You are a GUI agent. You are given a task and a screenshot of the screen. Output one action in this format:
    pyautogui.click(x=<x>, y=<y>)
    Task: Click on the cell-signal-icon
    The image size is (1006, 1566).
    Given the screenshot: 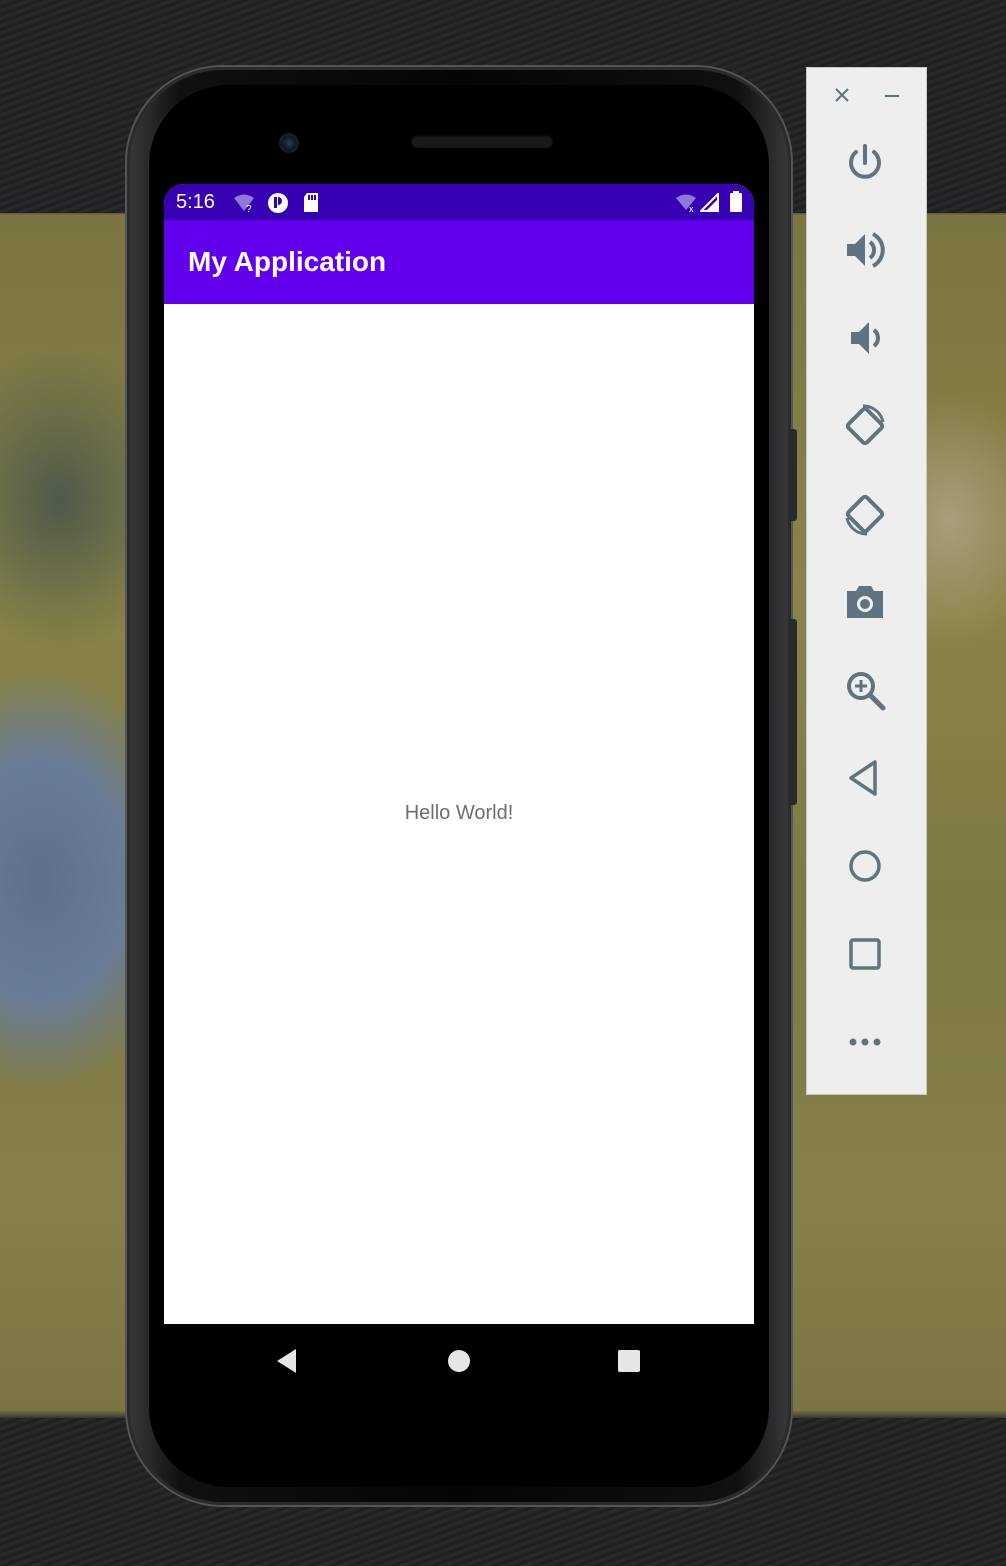 What is the action you would take?
    pyautogui.click(x=709, y=202)
    